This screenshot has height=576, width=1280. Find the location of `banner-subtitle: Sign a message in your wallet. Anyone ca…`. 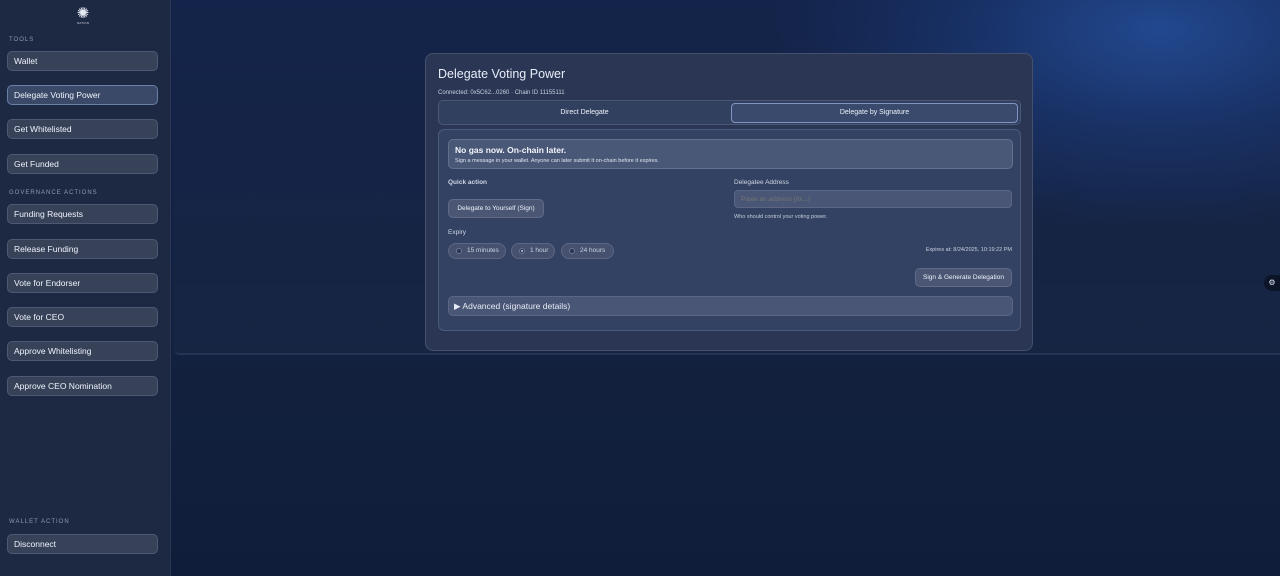

banner-subtitle: Sign a message in your wallet. Anyone ca… is located at coordinates (557, 161).